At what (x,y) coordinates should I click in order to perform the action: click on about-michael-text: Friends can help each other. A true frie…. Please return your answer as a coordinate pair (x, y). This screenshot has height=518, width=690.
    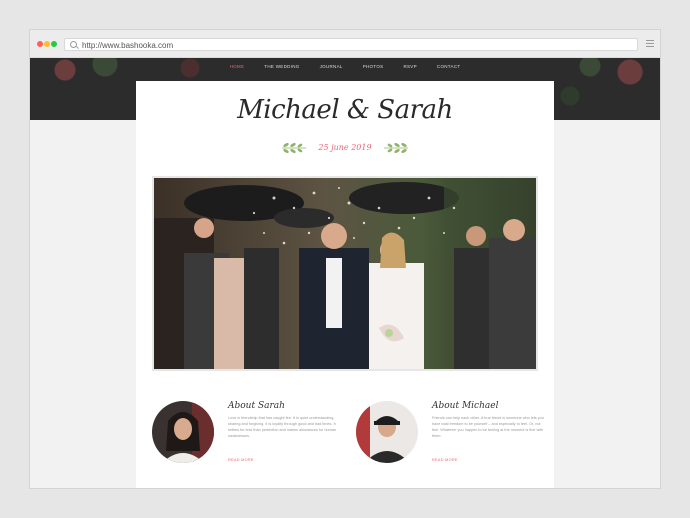
    Looking at the image, I should click on (488, 427).